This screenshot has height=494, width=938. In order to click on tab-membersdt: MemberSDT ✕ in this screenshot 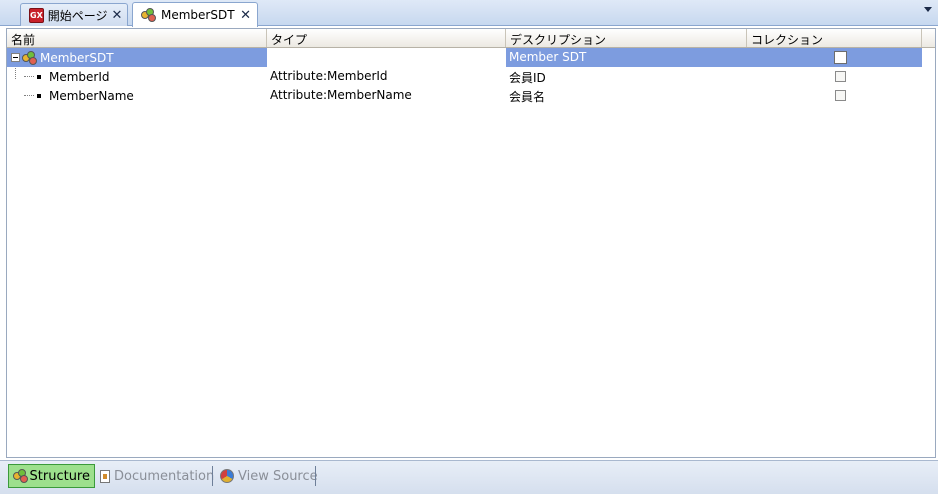, I will do `click(195, 14)`.